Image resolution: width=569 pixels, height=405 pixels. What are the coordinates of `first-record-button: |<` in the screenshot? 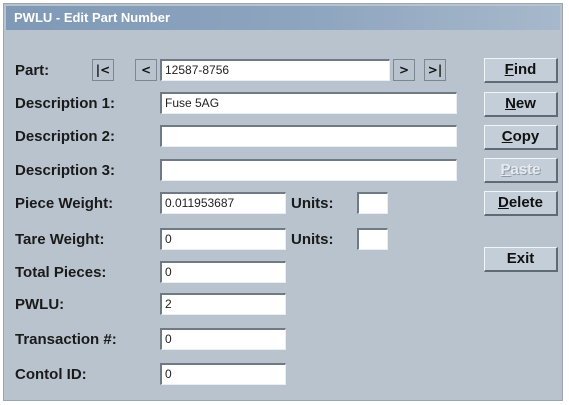 It's located at (103, 70).